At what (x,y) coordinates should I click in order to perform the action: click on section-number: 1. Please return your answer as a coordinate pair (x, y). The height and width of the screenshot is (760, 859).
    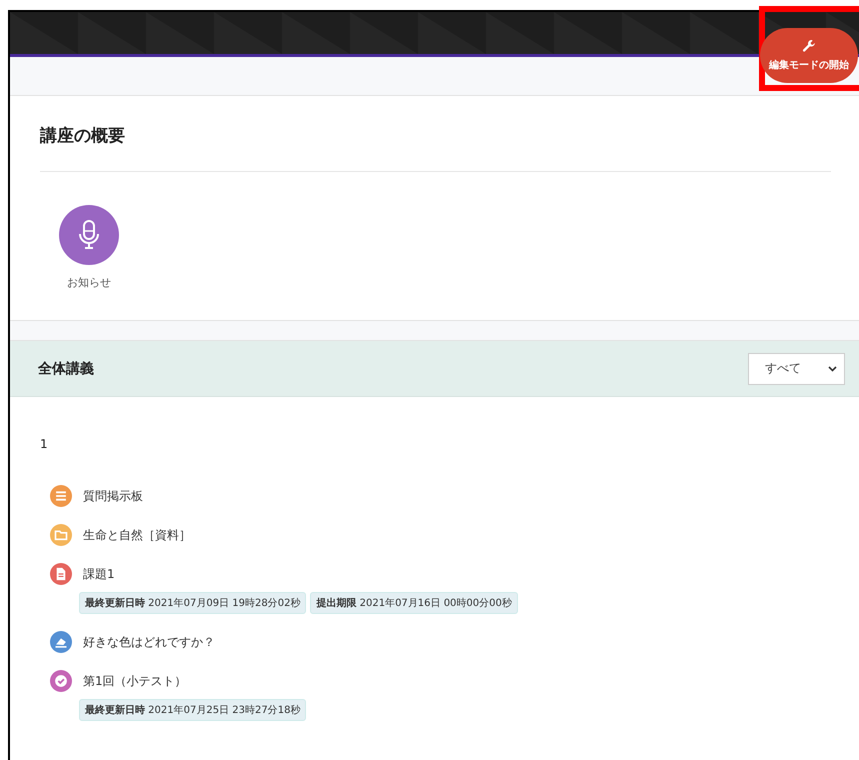
    Looking at the image, I should click on (44, 444).